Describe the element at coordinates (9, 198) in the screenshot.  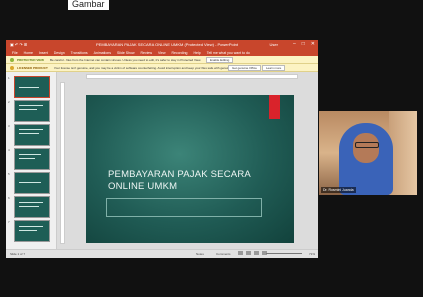
I see `thumb-number: 6` at that location.